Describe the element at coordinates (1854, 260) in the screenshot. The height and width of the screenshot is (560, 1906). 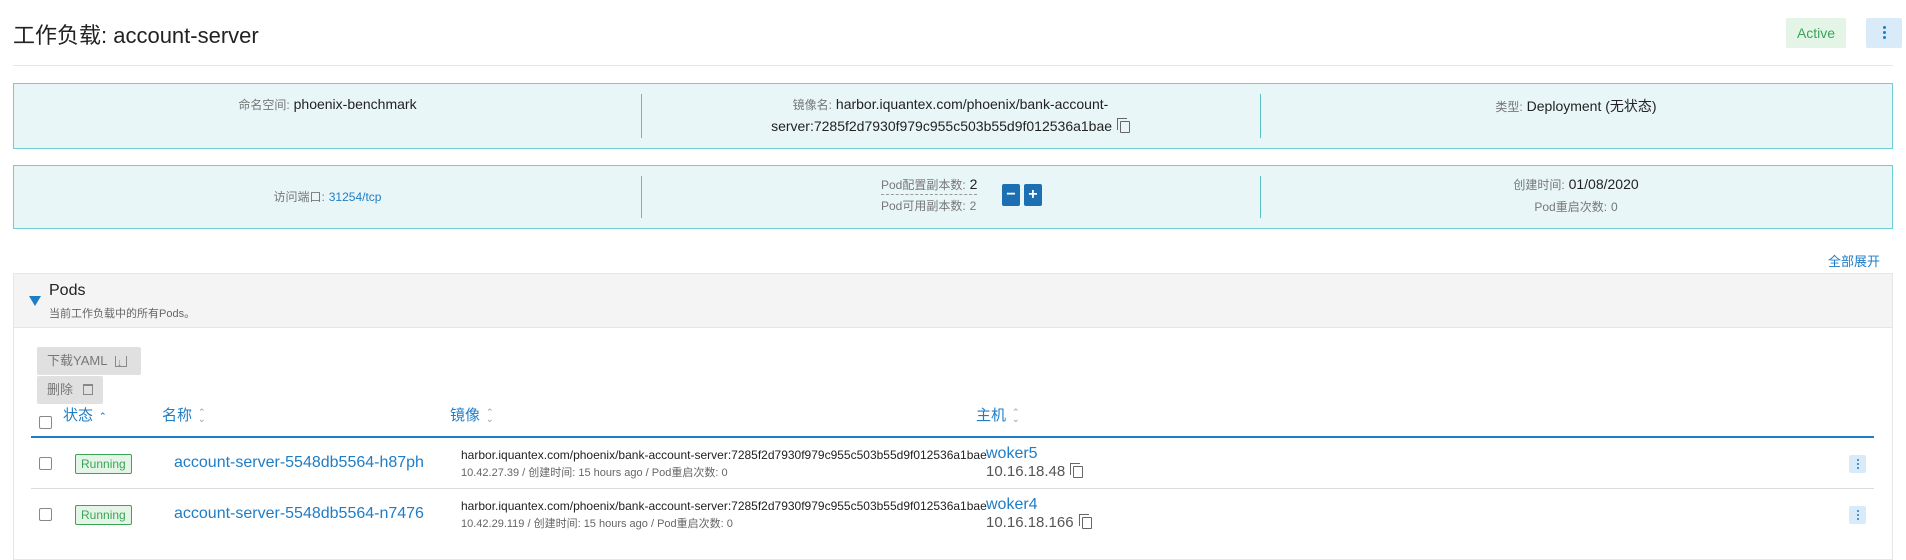
I see `expand-all-link: 全部展开` at that location.